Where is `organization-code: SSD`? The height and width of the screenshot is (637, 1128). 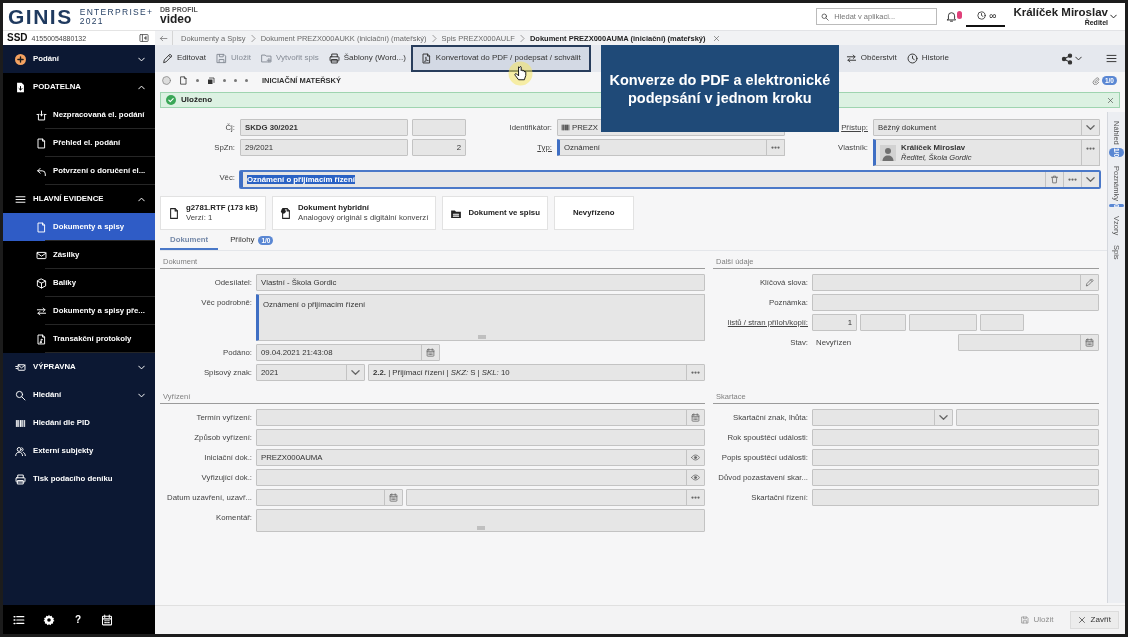 organization-code: SSD is located at coordinates (17, 38).